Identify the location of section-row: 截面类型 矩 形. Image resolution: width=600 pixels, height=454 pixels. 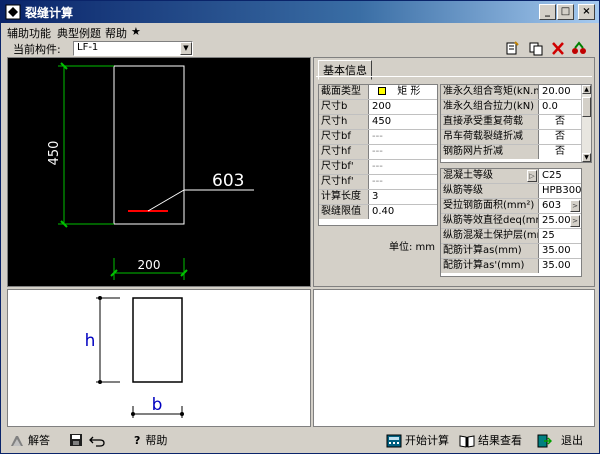
(378, 92).